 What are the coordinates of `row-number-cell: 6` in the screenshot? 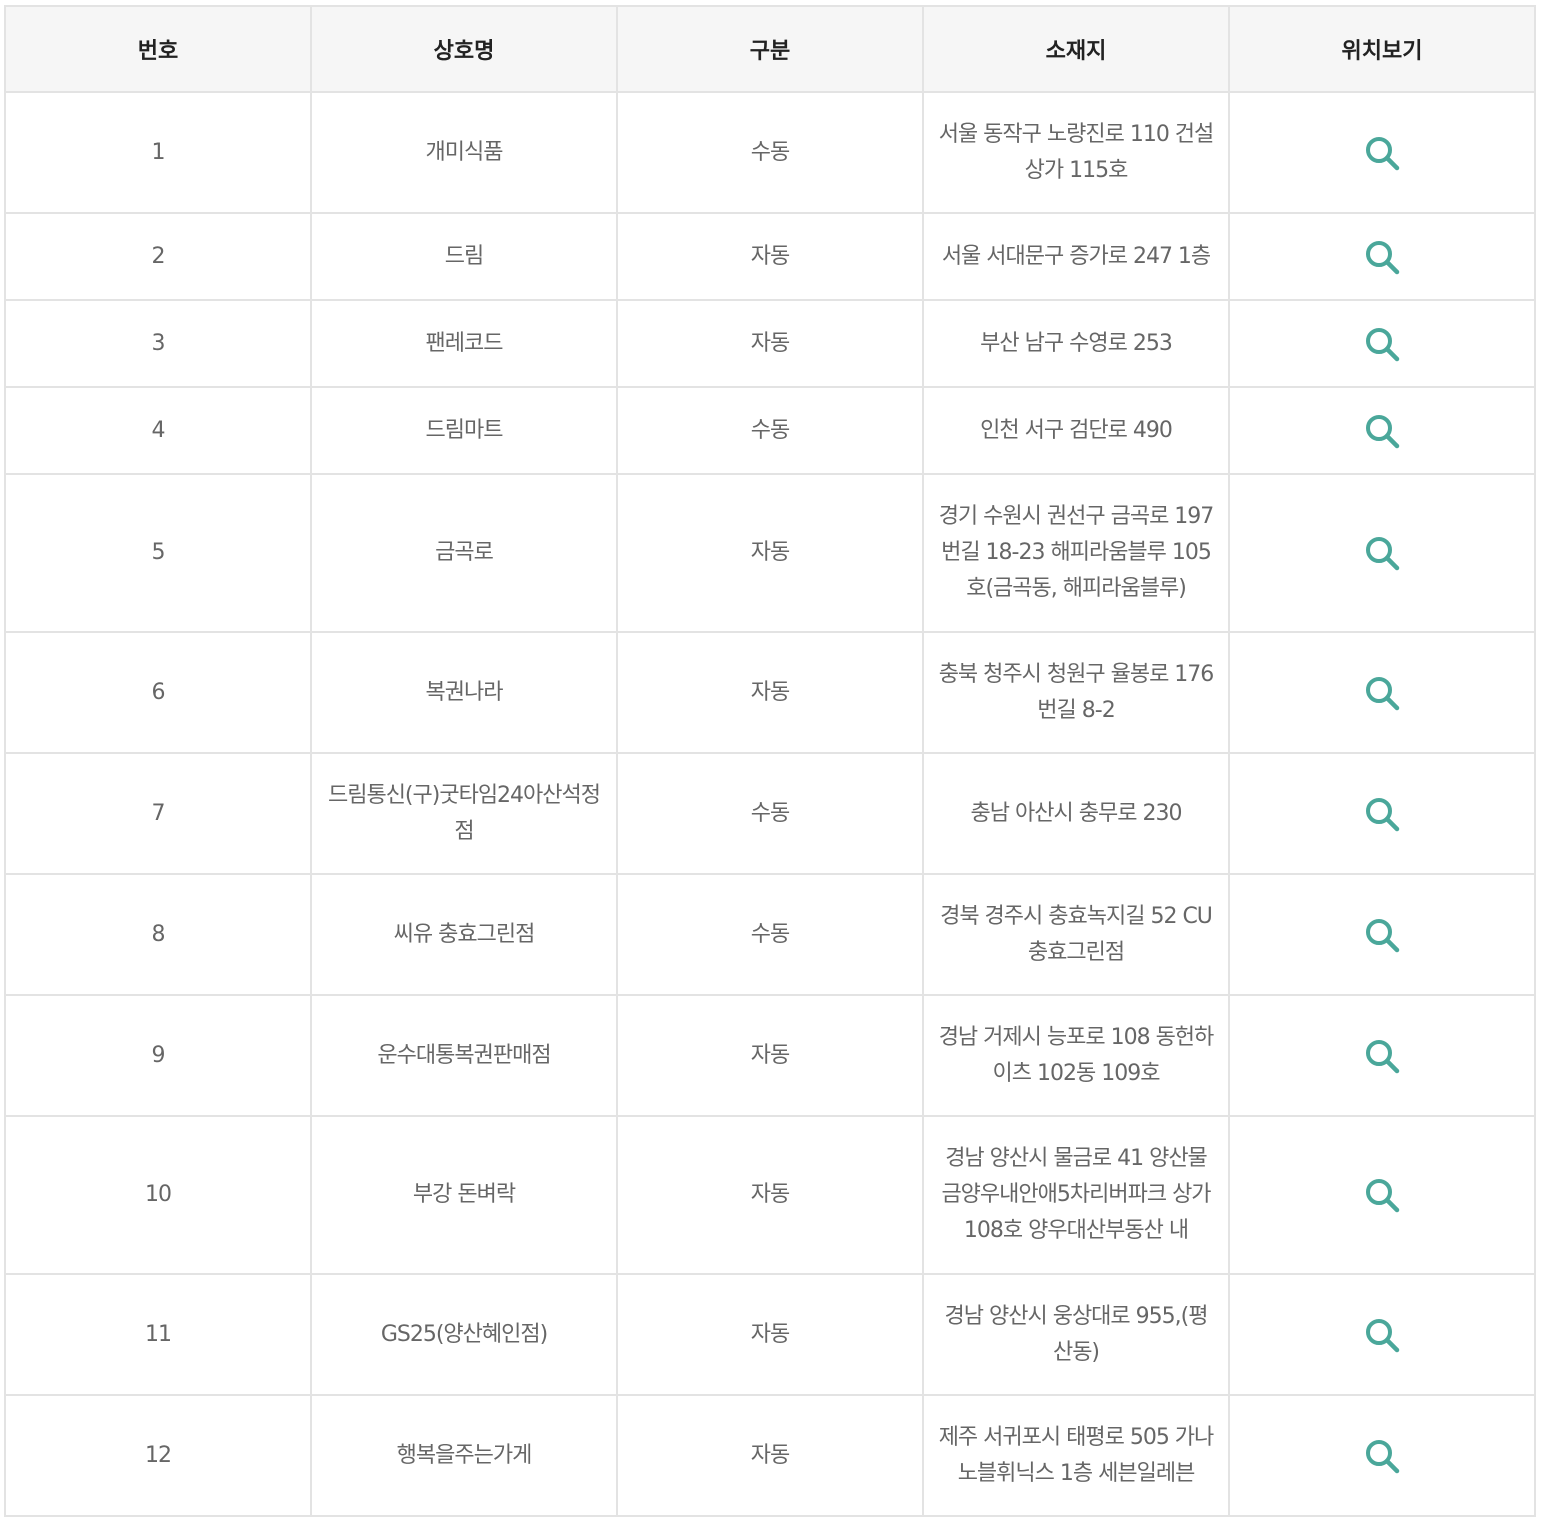 It's located at (158, 692).